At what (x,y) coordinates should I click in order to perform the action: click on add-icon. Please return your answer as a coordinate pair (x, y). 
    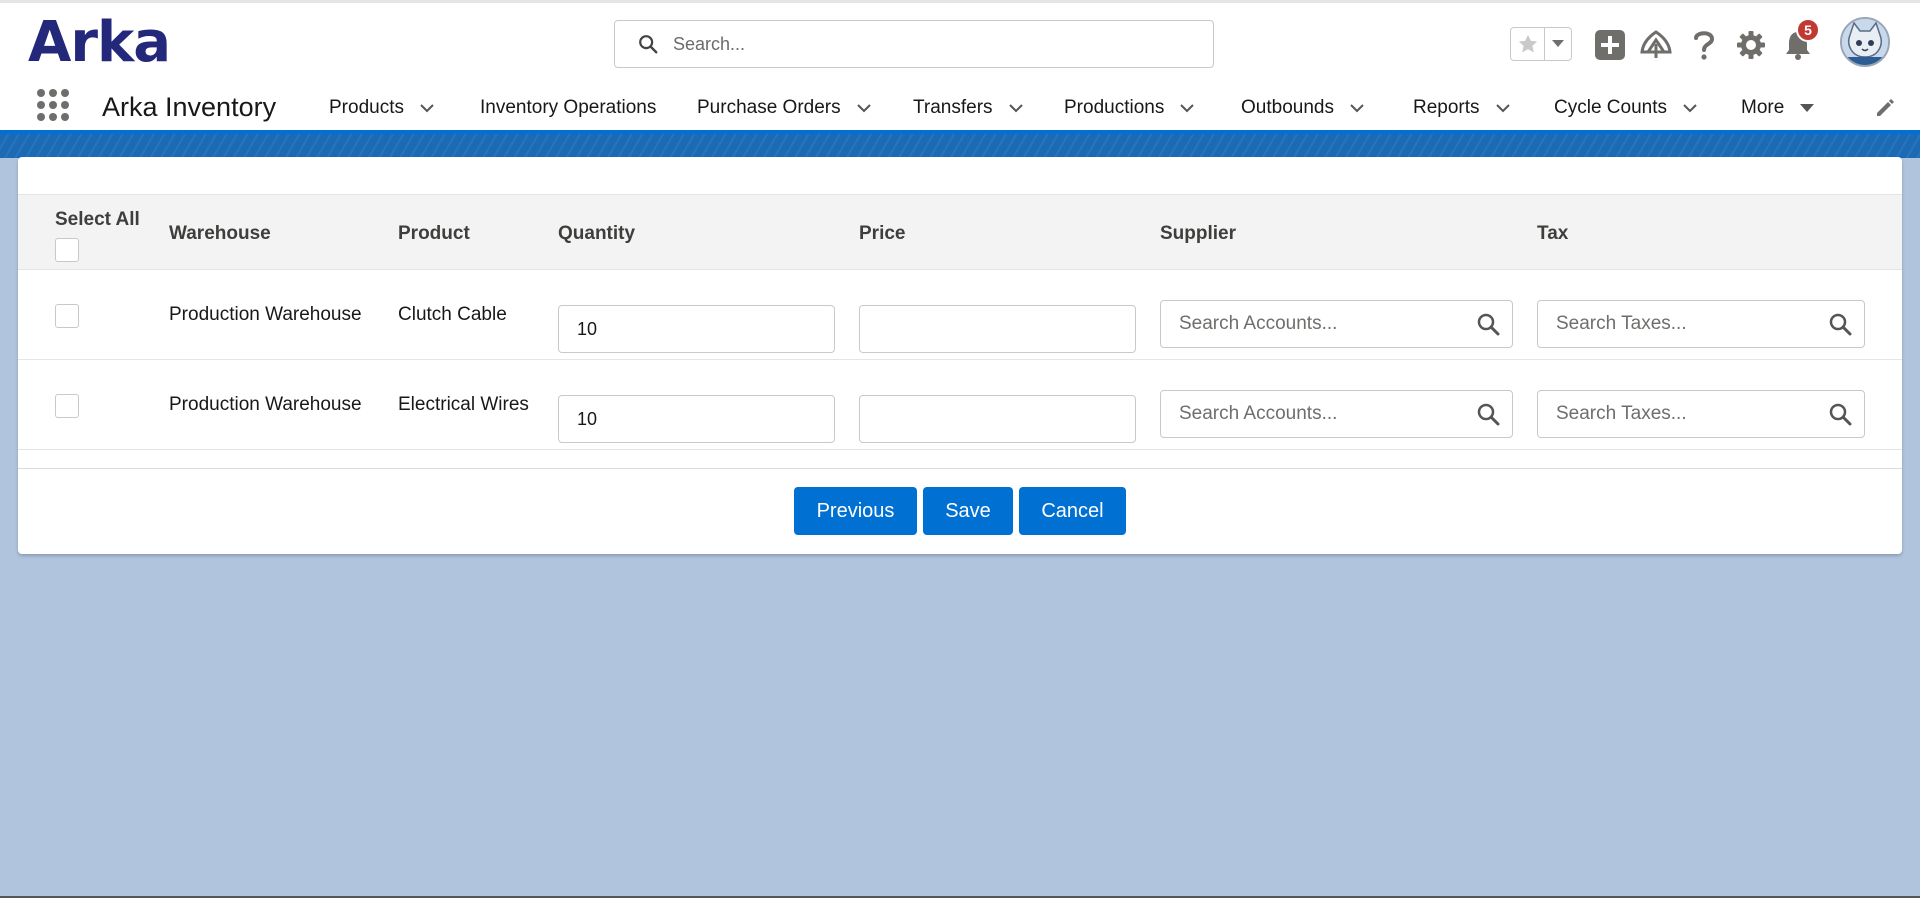
    Looking at the image, I should click on (1610, 45).